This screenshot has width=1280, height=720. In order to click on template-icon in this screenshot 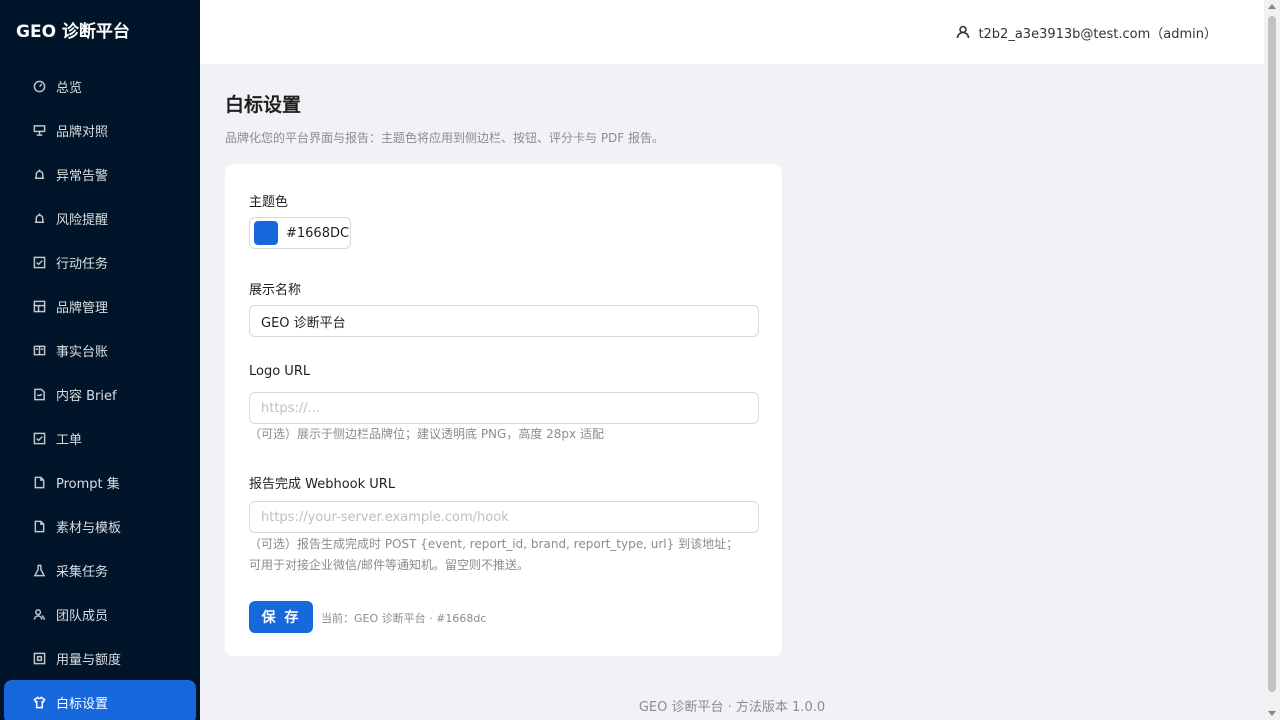, I will do `click(39, 526)`.